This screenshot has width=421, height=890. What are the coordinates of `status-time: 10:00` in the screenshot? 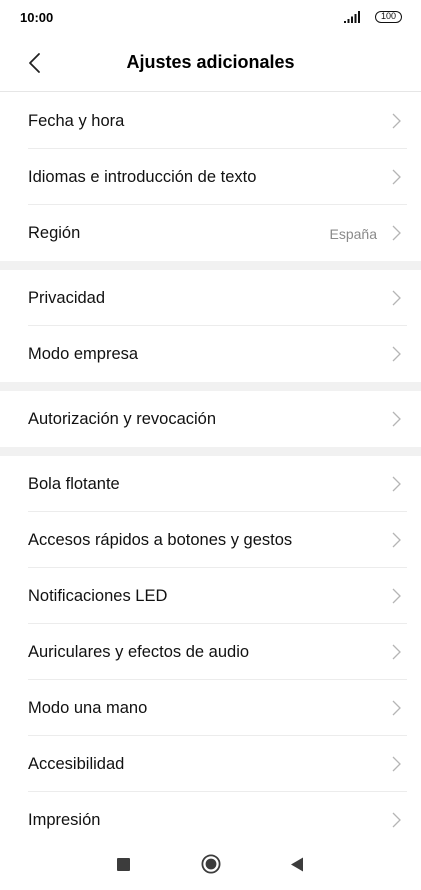 It's located at (37, 17).